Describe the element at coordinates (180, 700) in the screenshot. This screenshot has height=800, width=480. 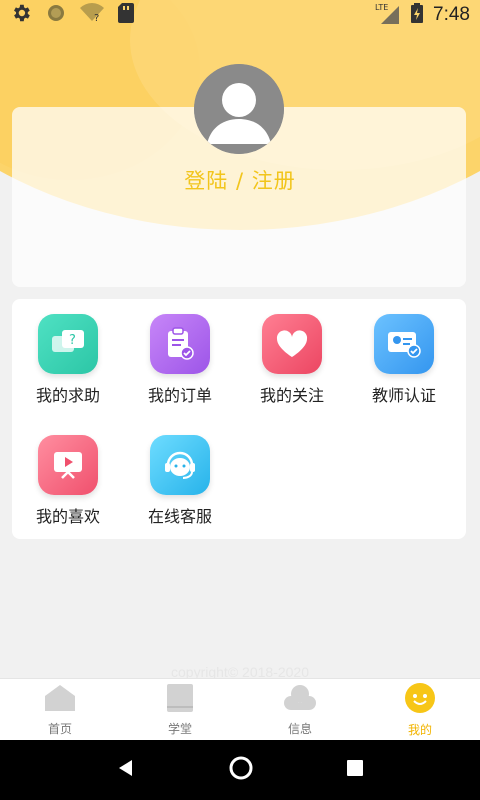
I see `book-icon` at that location.